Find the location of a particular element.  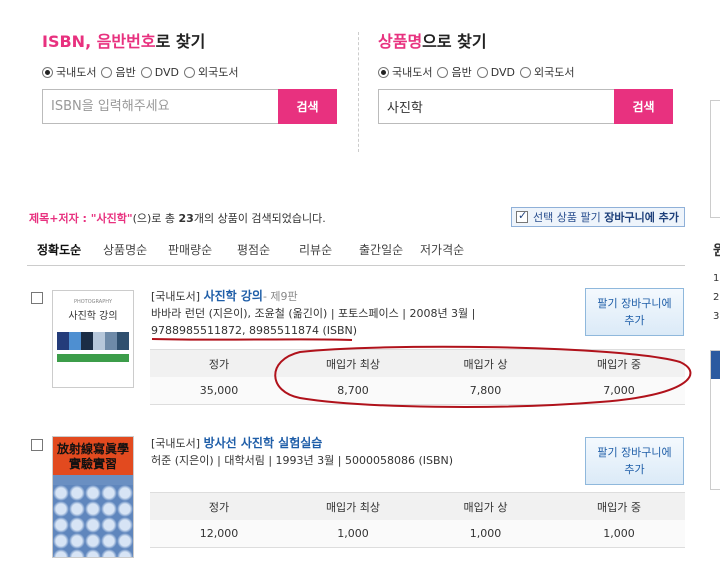

isbn-search-panel: ISBN, 음반번호로 찾기 국내도서 음반 DVD 외국도서 검색 is located at coordinates (192, 76).